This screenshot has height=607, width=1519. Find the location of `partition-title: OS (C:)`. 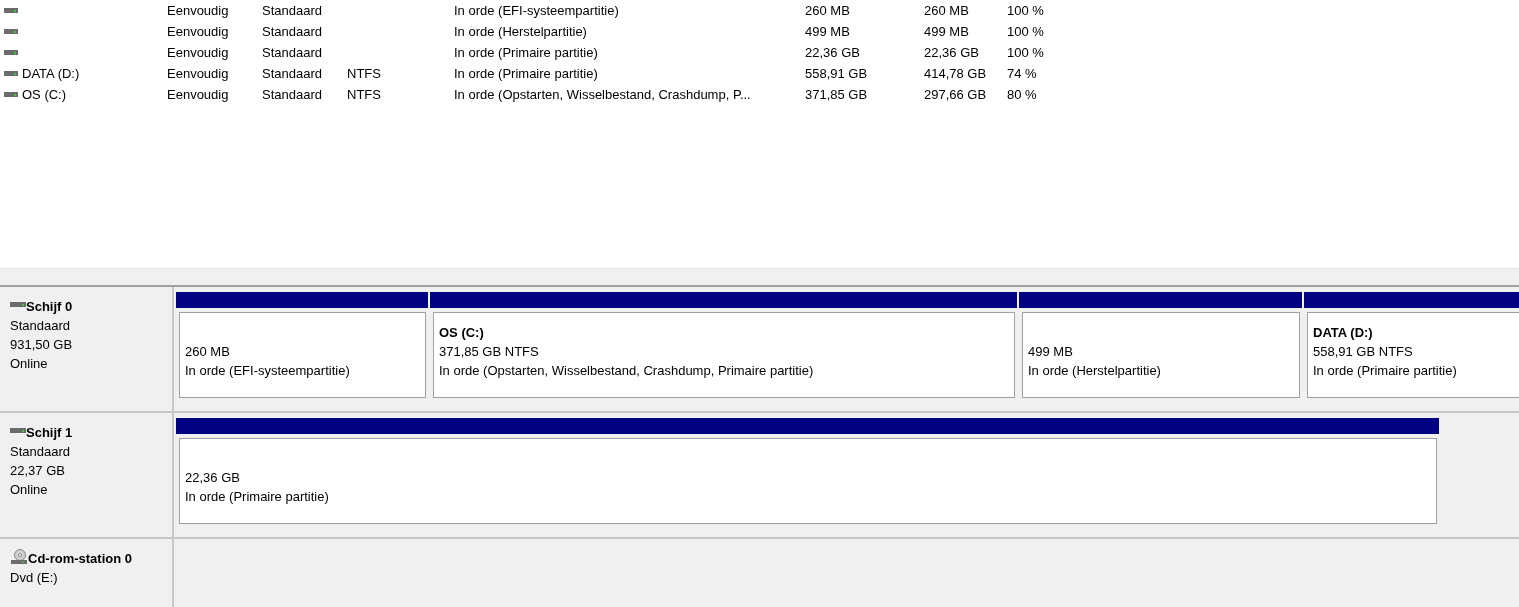

partition-title: OS (C:) is located at coordinates (462, 333).